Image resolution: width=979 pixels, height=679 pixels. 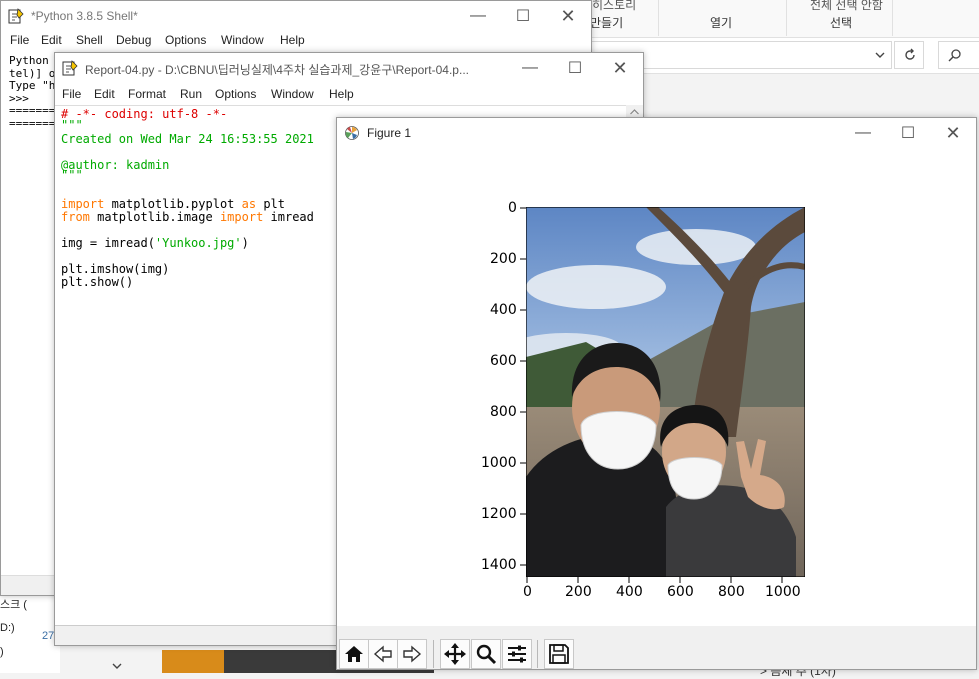 What do you see at coordinates (954, 55) in the screenshot?
I see `search-icon` at bounding box center [954, 55].